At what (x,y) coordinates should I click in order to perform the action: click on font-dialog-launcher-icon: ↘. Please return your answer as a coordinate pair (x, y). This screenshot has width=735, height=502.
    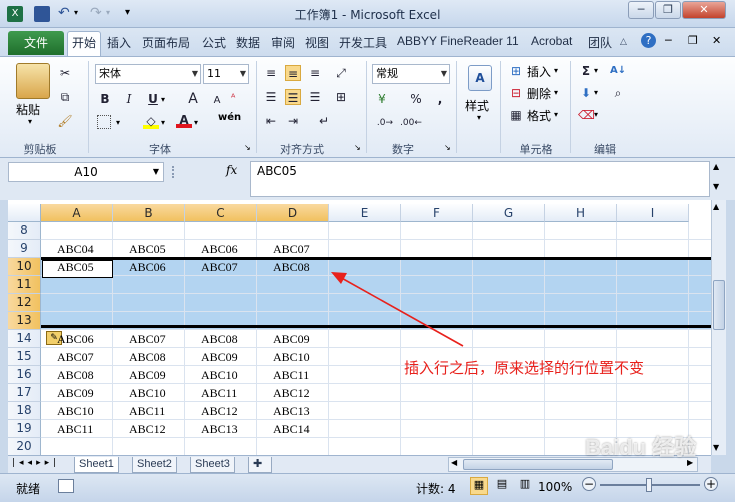
    Looking at the image, I should click on (247, 147).